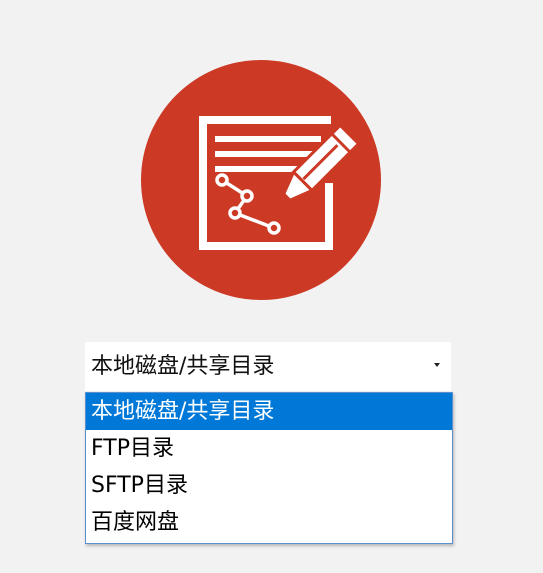  What do you see at coordinates (183, 366) in the screenshot?
I see `select-value: 本地磁盘/共享目录` at bounding box center [183, 366].